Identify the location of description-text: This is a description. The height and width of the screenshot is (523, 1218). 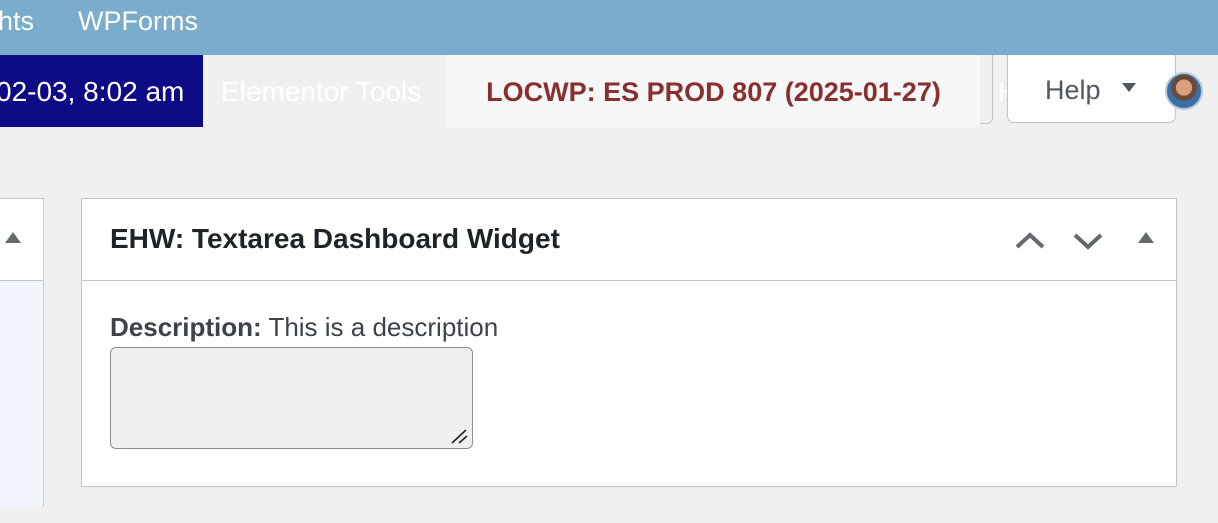
(380, 327).